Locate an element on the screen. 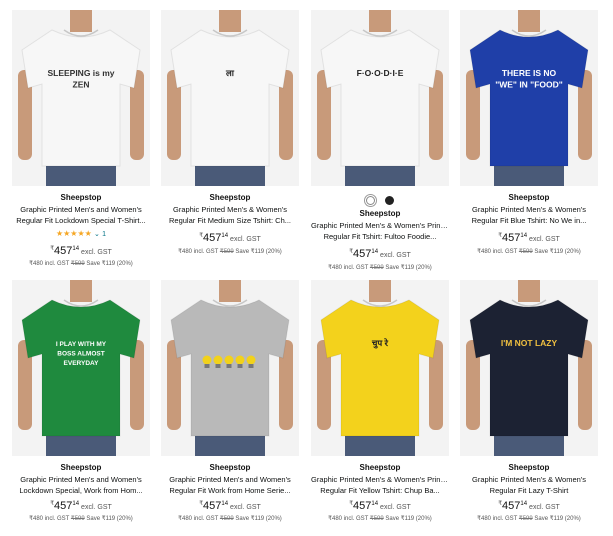 Image resolution: width=613 pixels, height=536 pixels. product-image is located at coordinates (230, 368).